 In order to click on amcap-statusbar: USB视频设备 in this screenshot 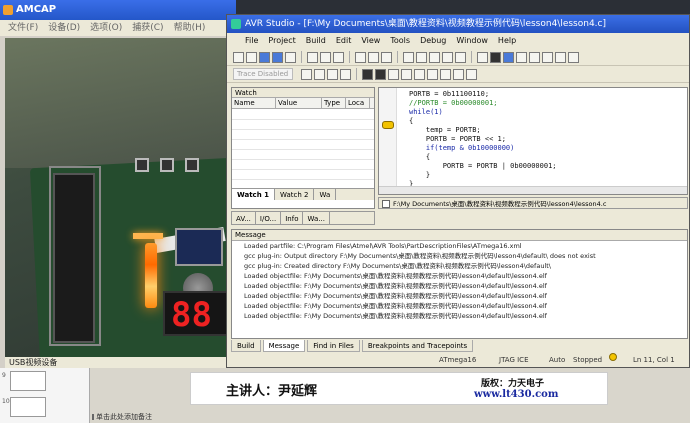, I will do `click(120, 362)`.